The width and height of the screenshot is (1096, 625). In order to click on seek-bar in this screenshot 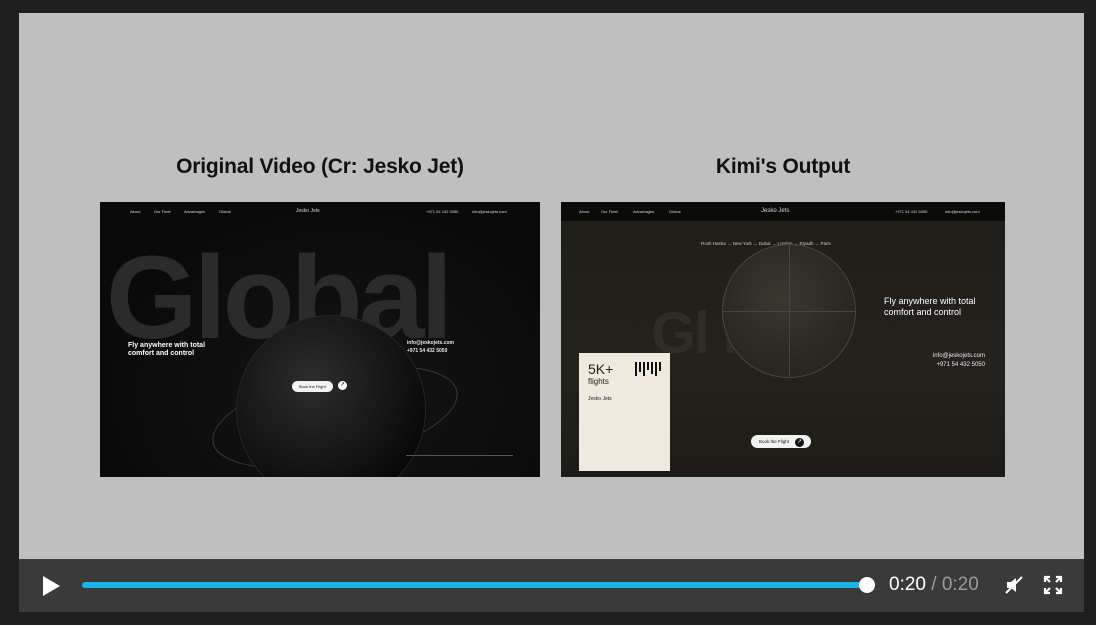, I will do `click(478, 585)`.